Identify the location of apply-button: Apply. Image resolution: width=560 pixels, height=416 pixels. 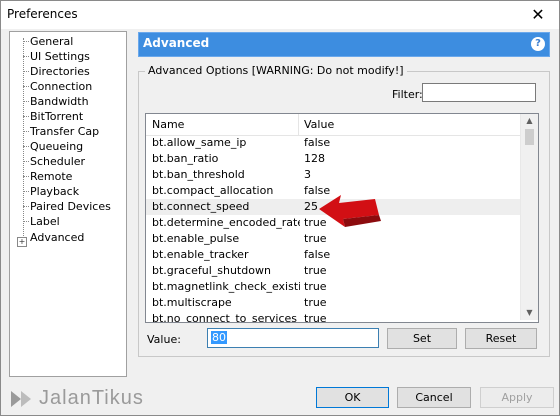
(517, 397).